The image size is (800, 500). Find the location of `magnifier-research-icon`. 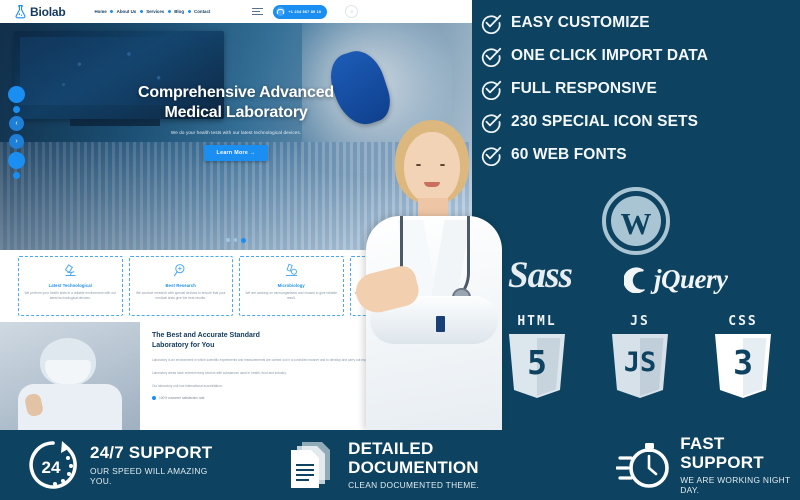

magnifier-research-icon is located at coordinates (180, 270).